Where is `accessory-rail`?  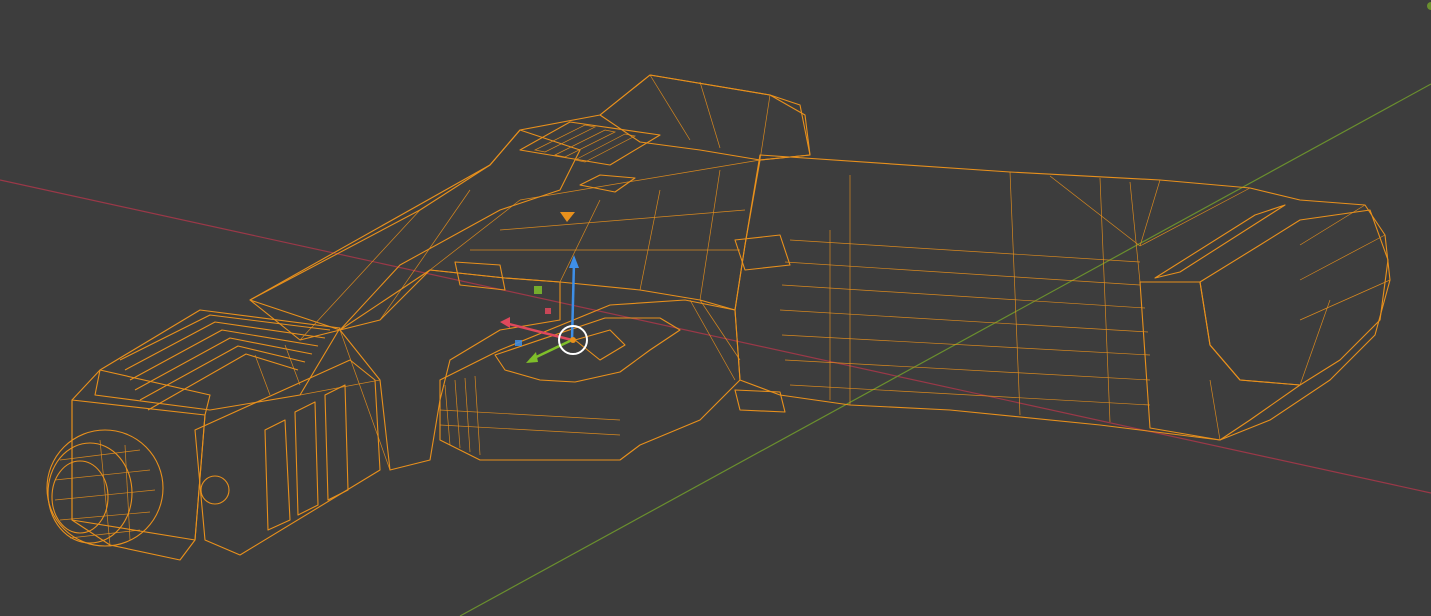 accessory-rail is located at coordinates (287, 457).